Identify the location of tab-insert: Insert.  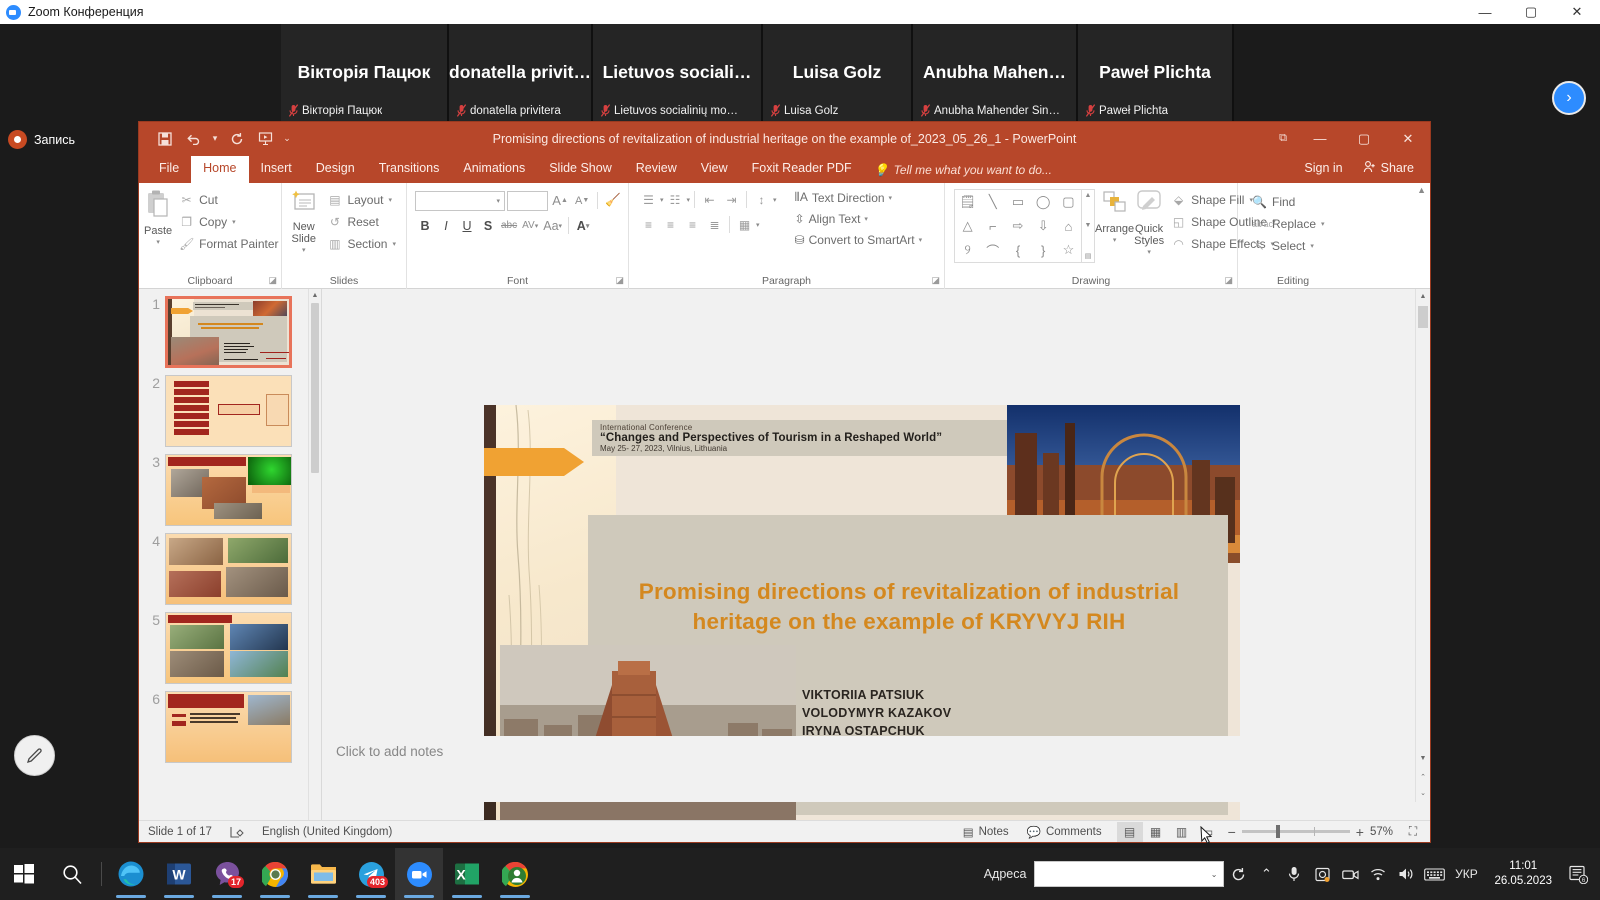
(276, 169).